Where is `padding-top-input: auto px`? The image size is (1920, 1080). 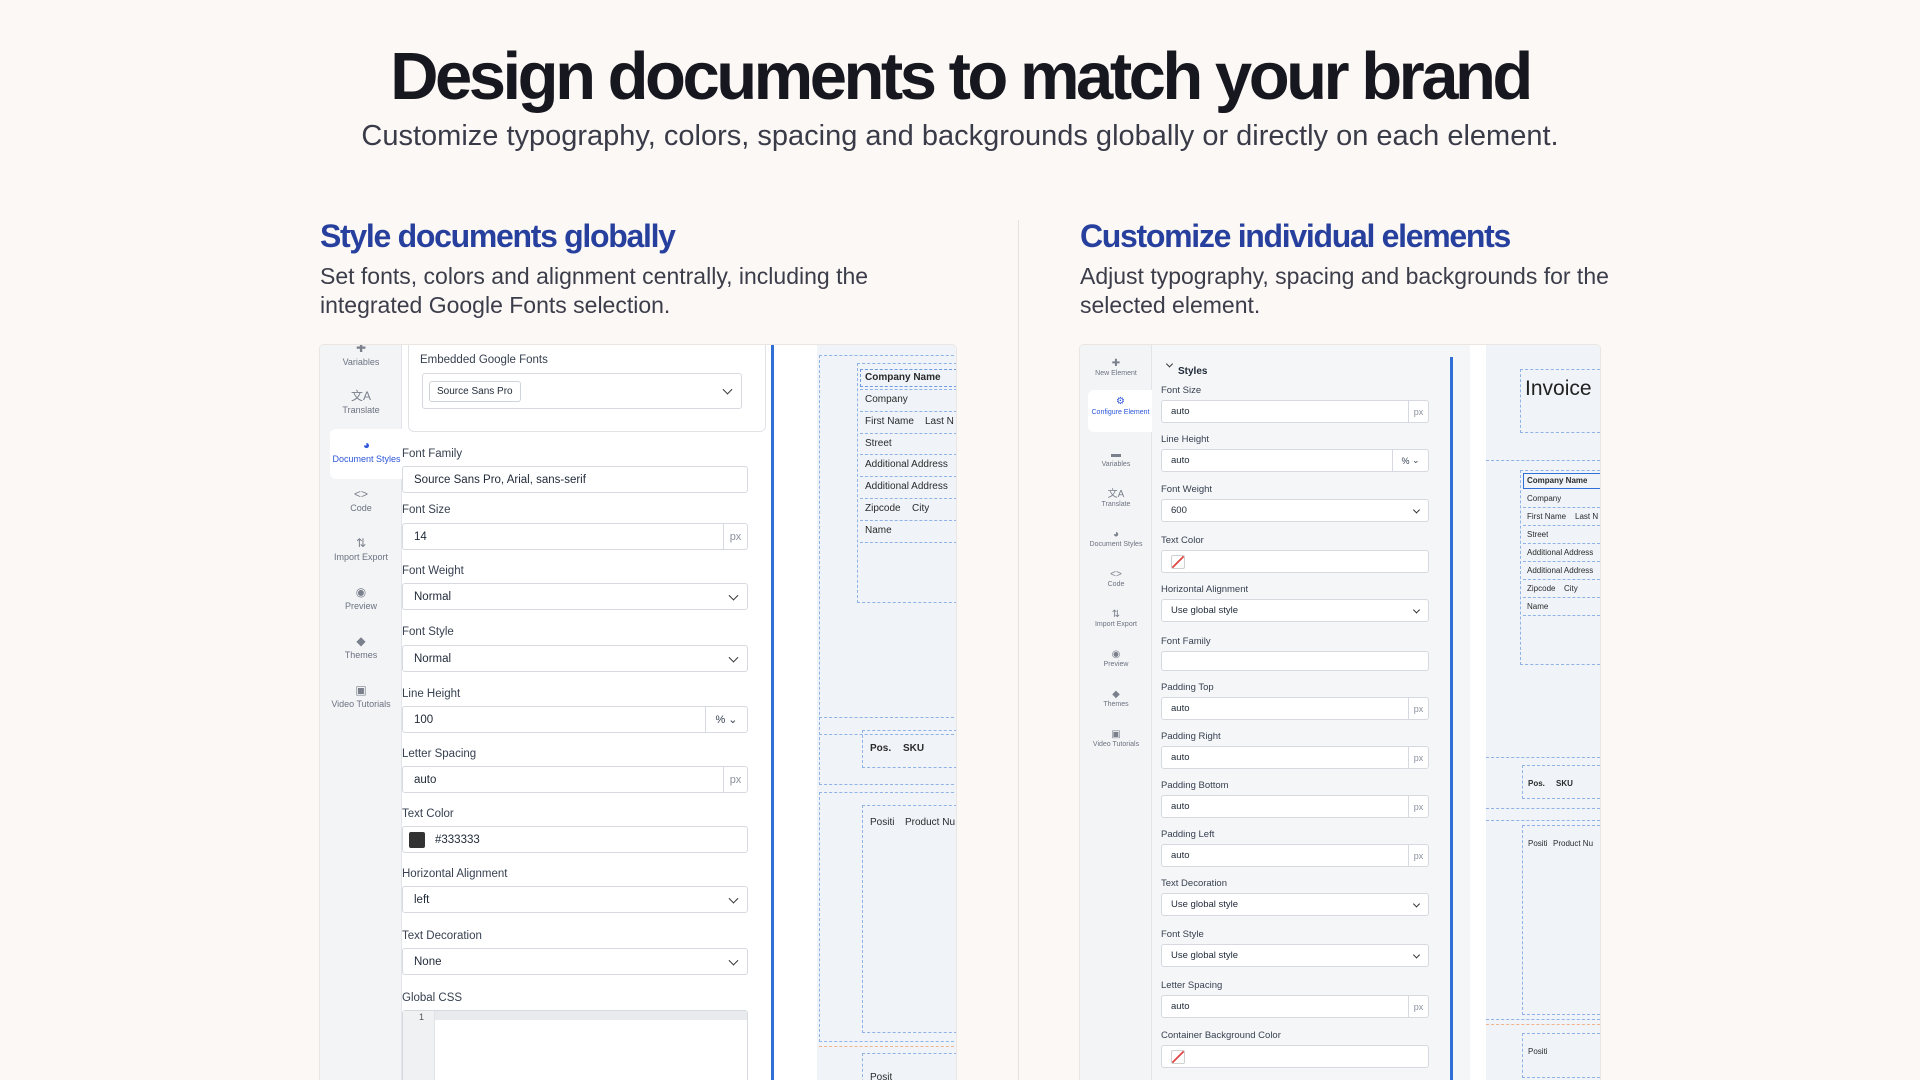
padding-top-input: auto px is located at coordinates (1295, 708).